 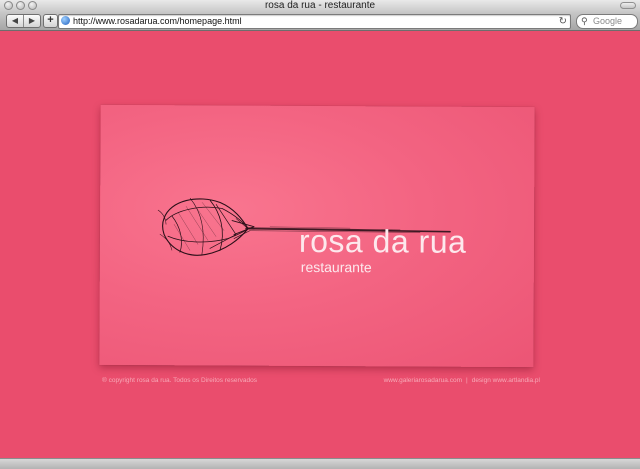 I want to click on search-field: ⚲ Google, so click(x=607, y=21).